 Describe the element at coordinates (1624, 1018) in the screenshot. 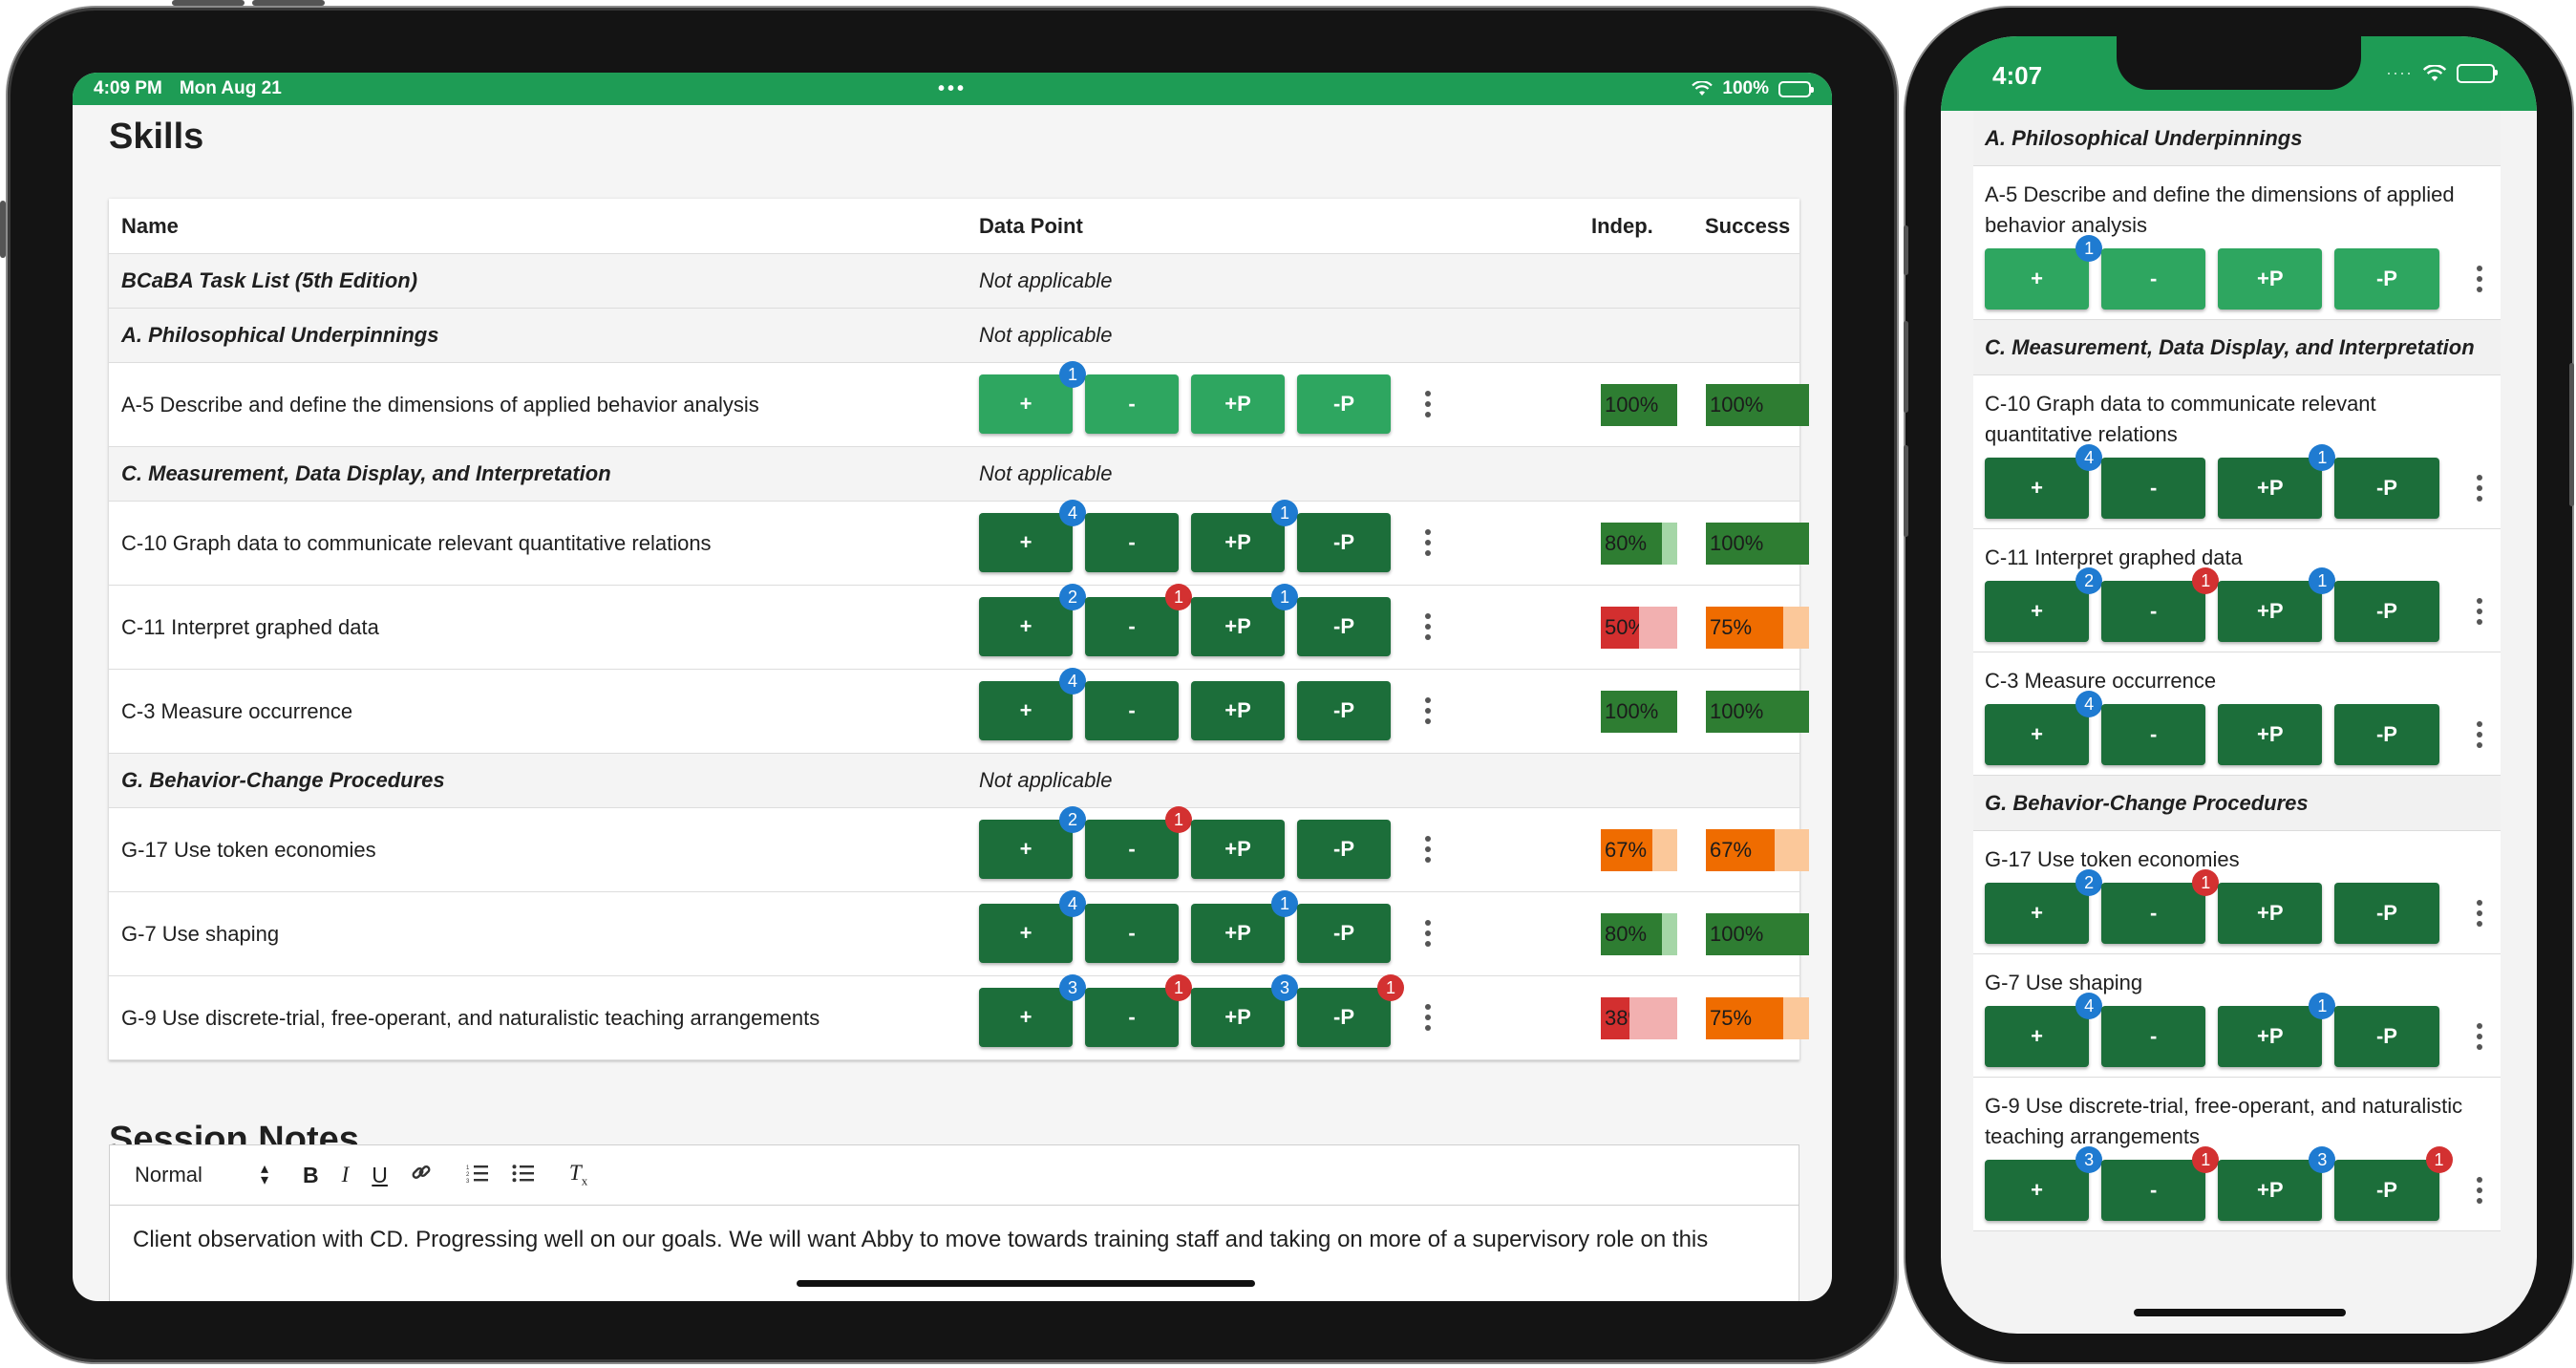

I see `progress-fill: 38%` at that location.